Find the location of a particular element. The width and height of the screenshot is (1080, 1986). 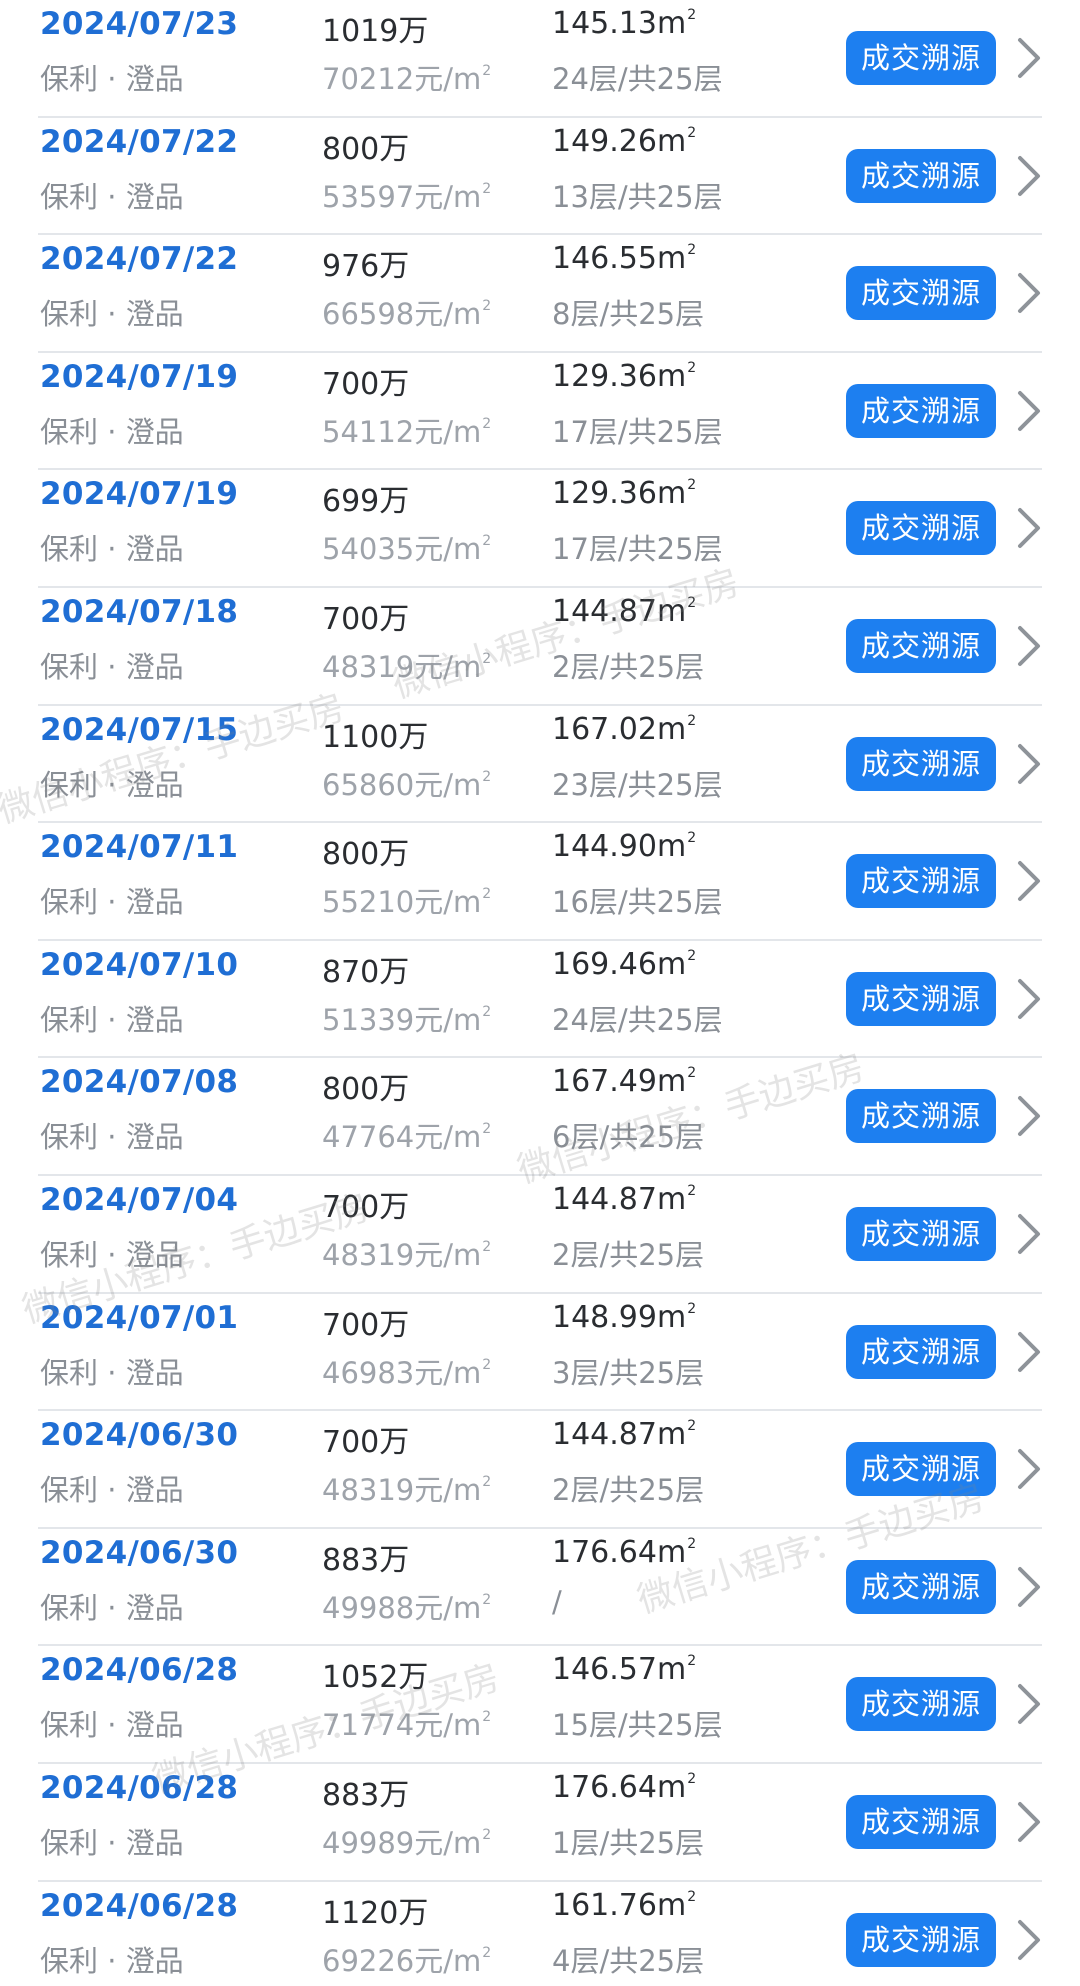

unit-price: 71774元/m2 is located at coordinates (406, 1723).